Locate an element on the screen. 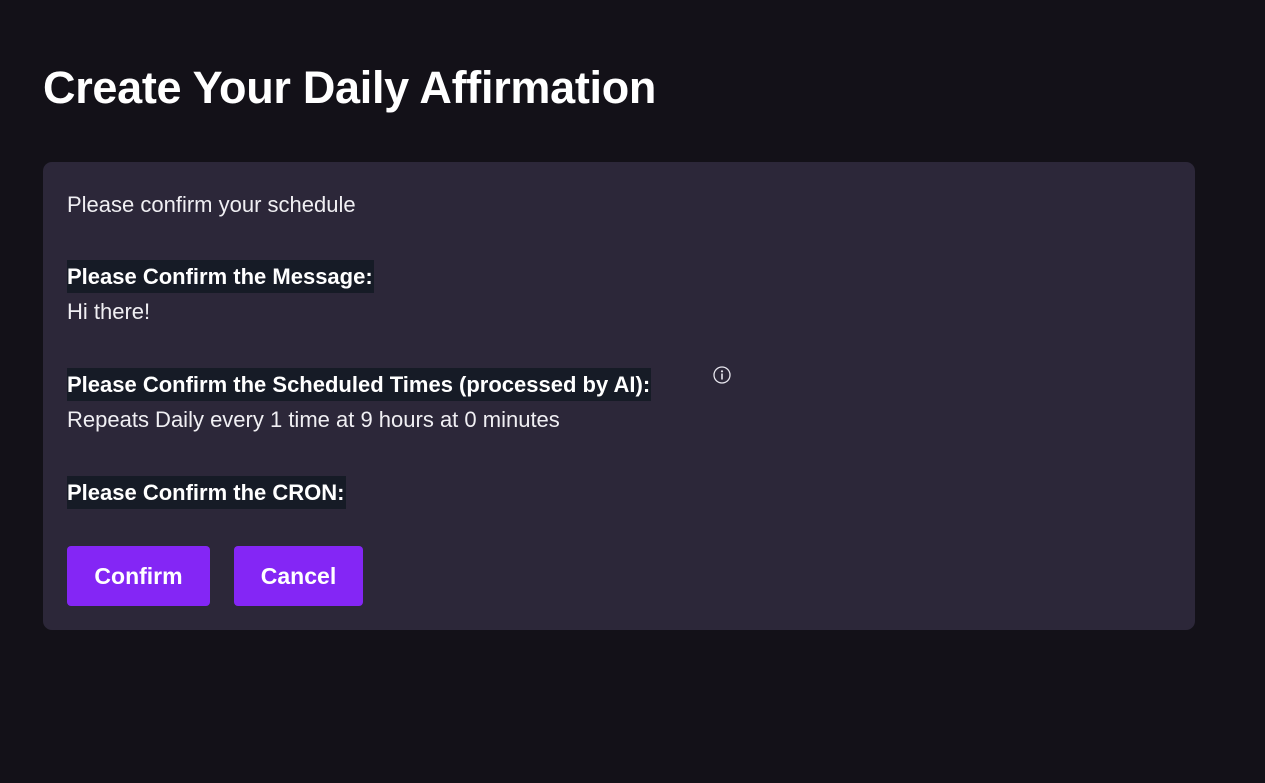  message-label: Please Confirm the Message: is located at coordinates (220, 276).